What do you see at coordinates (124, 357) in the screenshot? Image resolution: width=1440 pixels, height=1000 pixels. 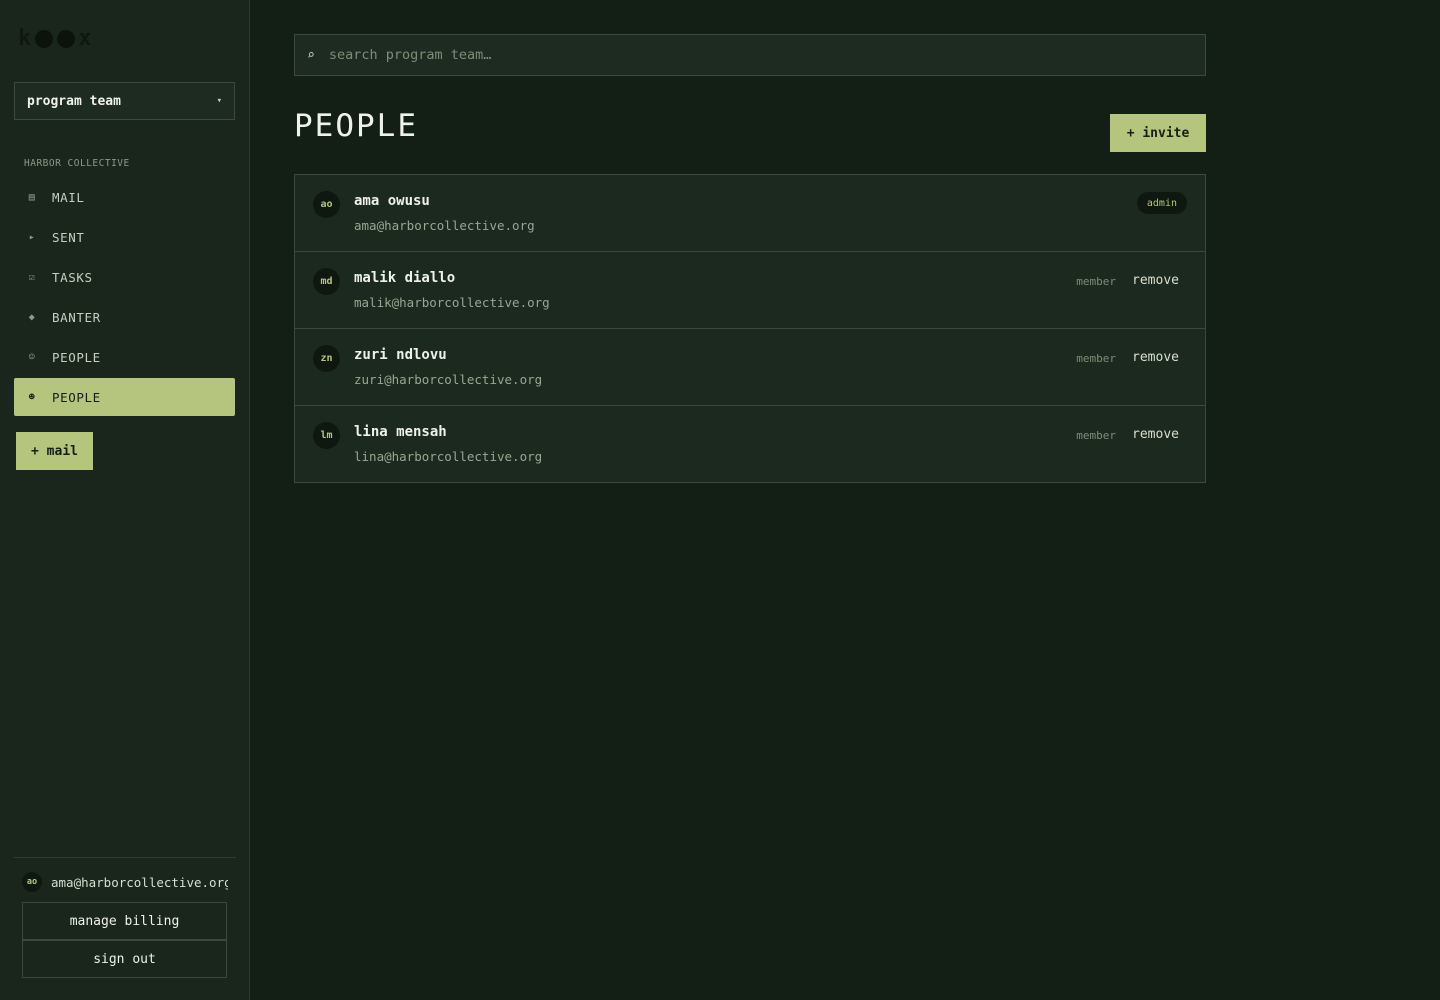 I see `sidebar-item-people: ☺ PEOPLE` at bounding box center [124, 357].